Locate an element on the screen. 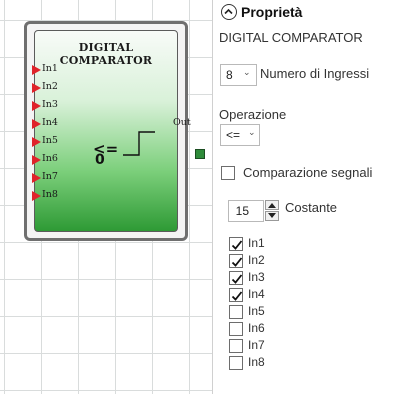  constant-value: 15 is located at coordinates (242, 211).